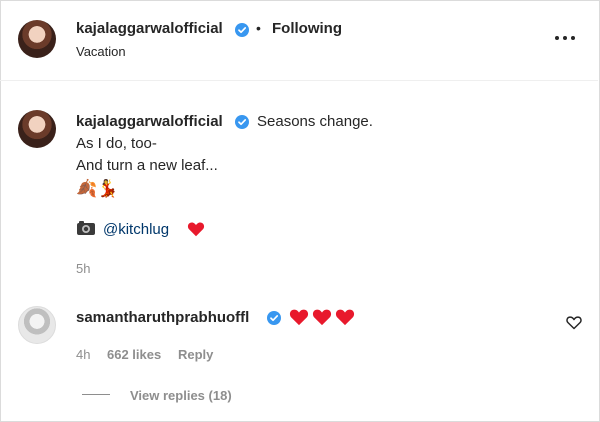 The width and height of the screenshot is (600, 422). I want to click on caption-line-1: Seasons change., so click(315, 121).